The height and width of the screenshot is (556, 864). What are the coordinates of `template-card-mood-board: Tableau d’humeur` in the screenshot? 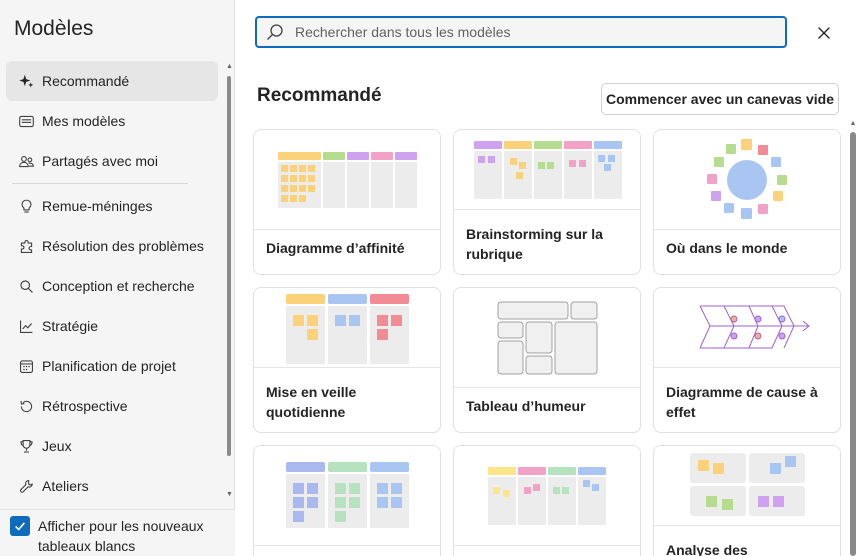 It's located at (547, 360).